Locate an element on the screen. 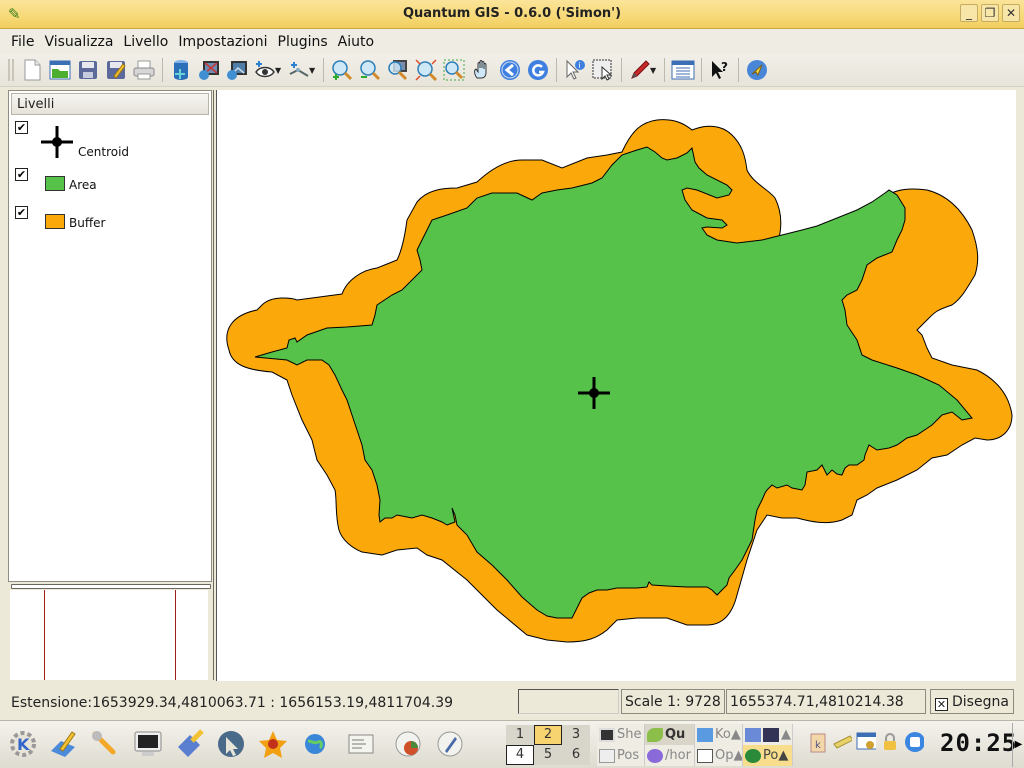  legend-header: Livelli is located at coordinates (110, 104).